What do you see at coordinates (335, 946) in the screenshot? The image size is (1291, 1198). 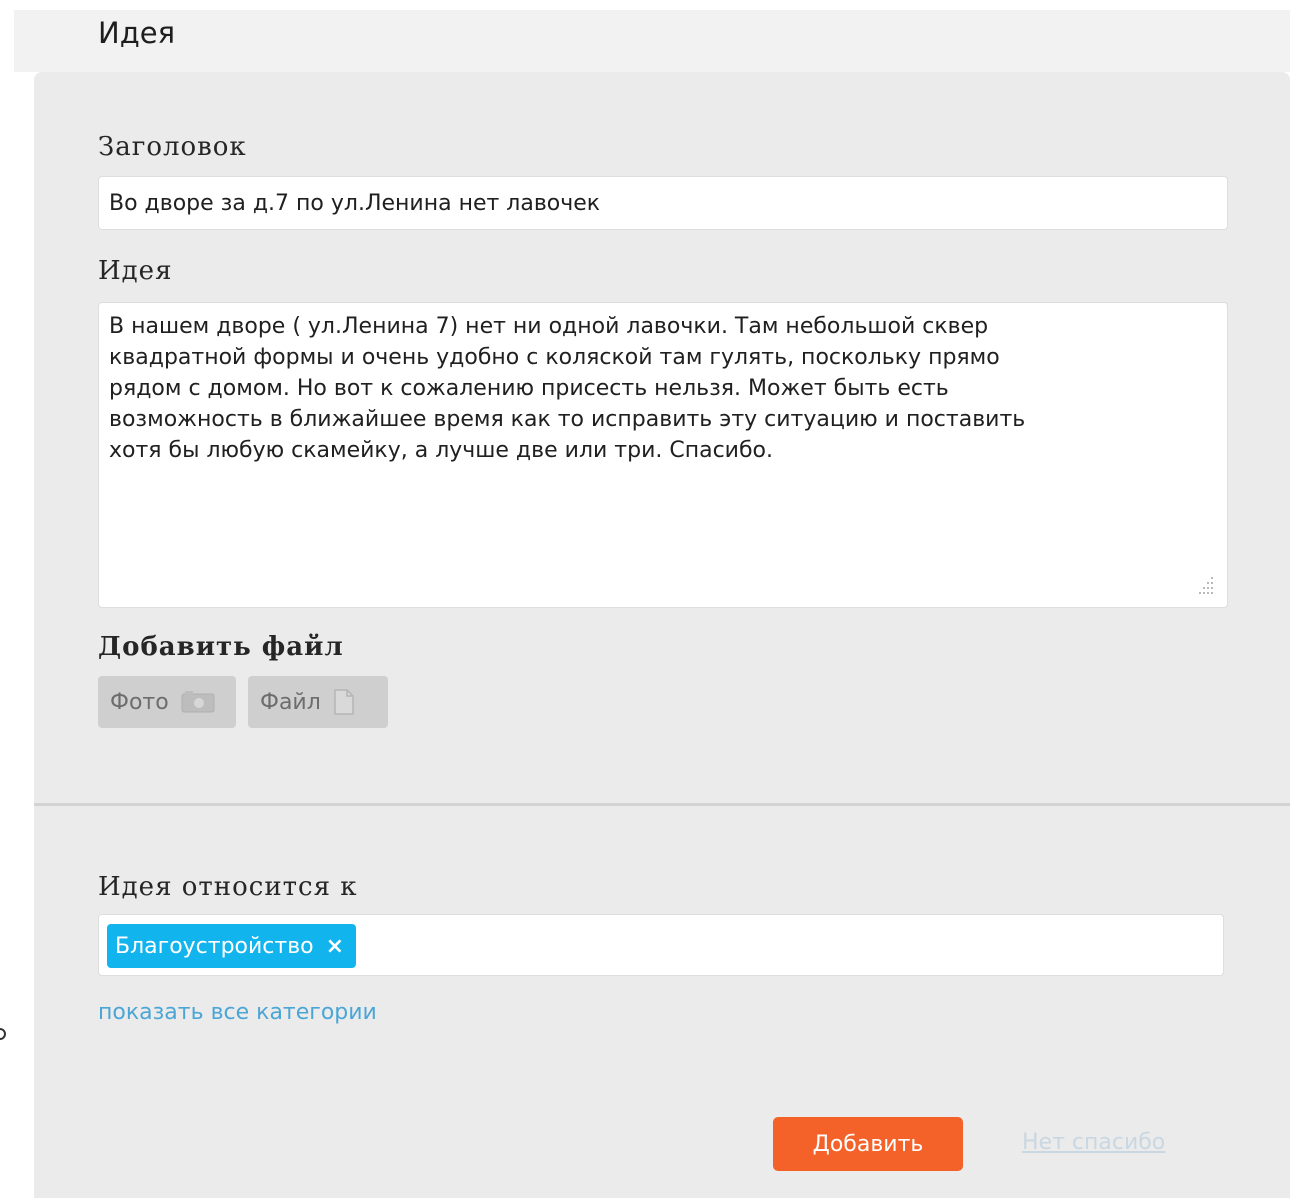 I see `remove-tag-icon: ×` at bounding box center [335, 946].